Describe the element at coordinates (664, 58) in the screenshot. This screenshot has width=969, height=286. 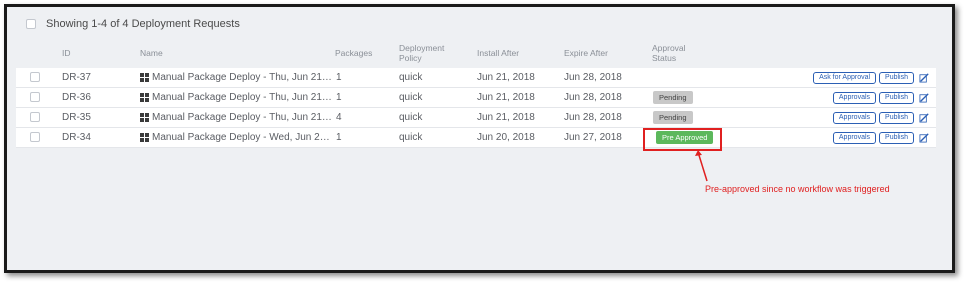
I see `column-approval-status-line2: Status` at that location.